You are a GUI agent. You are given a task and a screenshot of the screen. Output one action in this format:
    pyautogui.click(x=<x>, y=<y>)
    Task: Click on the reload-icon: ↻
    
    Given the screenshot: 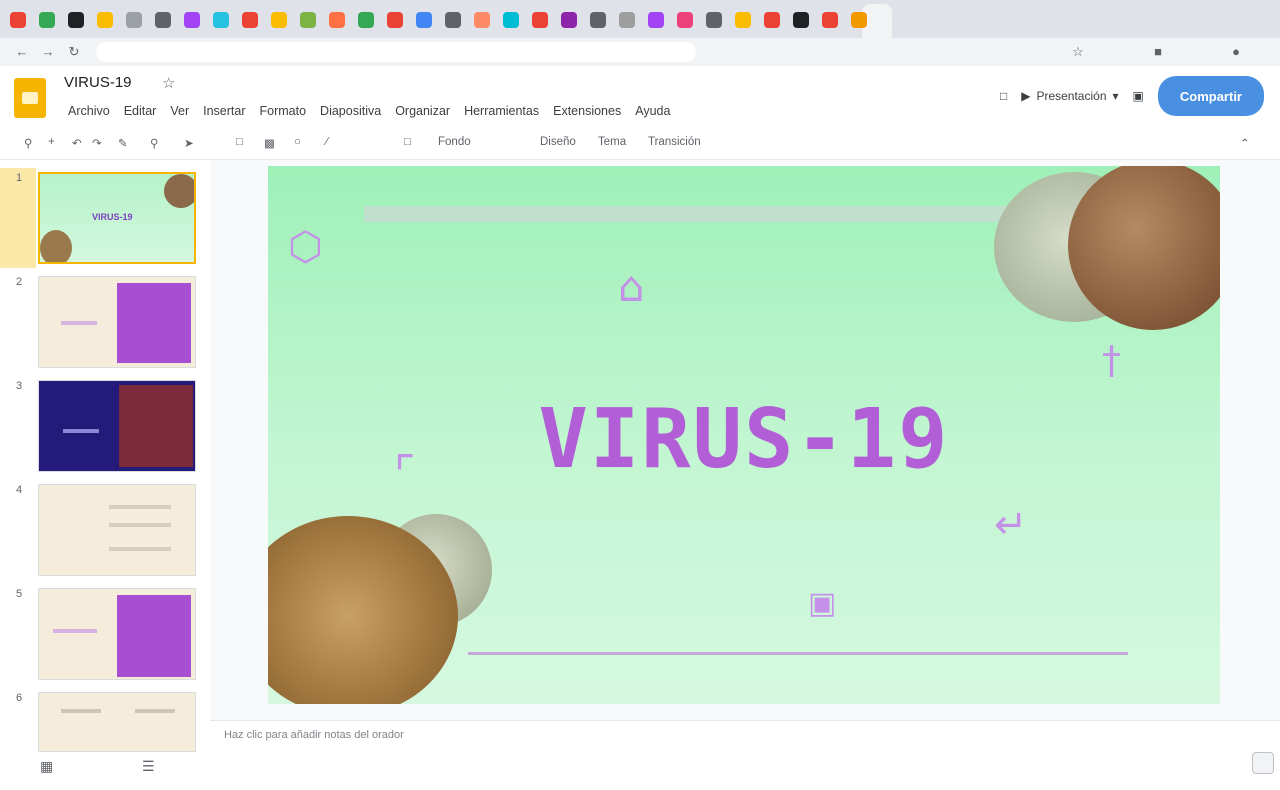 What is the action you would take?
    pyautogui.click(x=74, y=52)
    